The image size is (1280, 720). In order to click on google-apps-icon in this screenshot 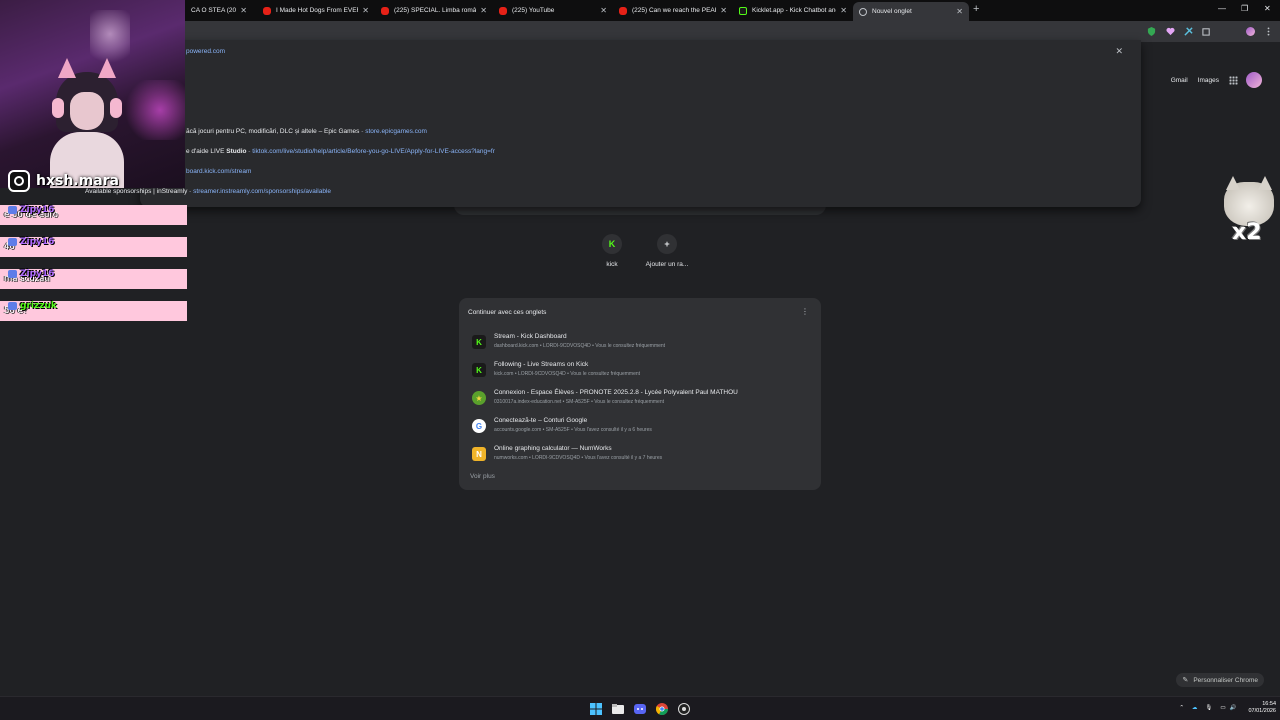, I will do `click(1233, 80)`.